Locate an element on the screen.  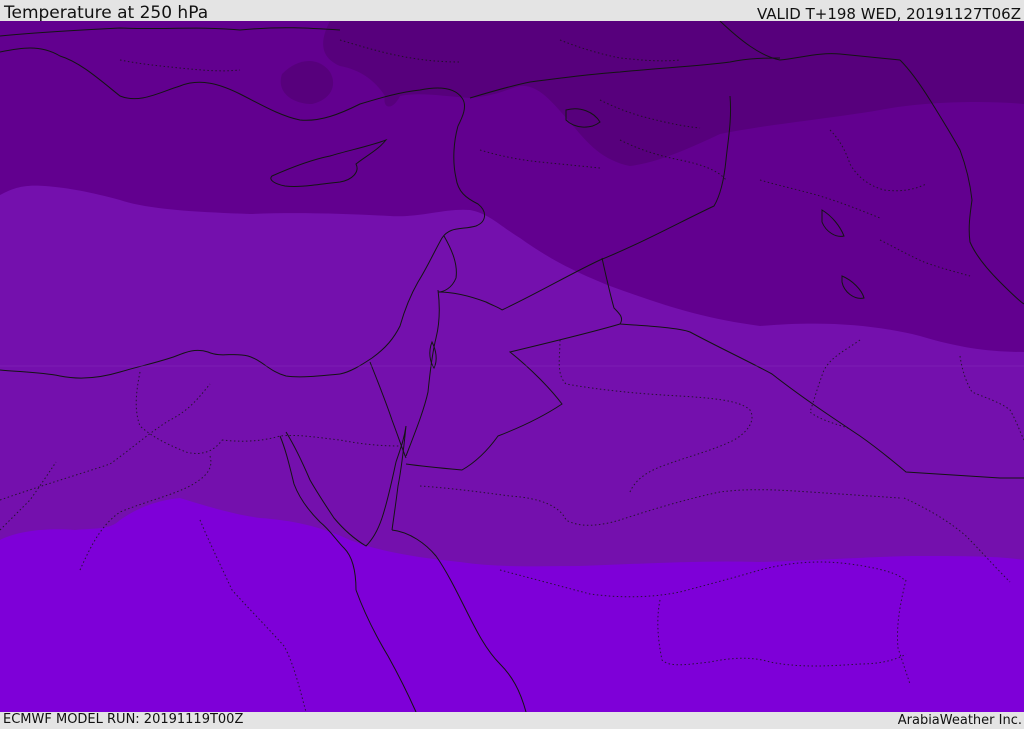
model-run-label: ECMWF MODEL RUN: 20191119T00Z is located at coordinates (123, 719).